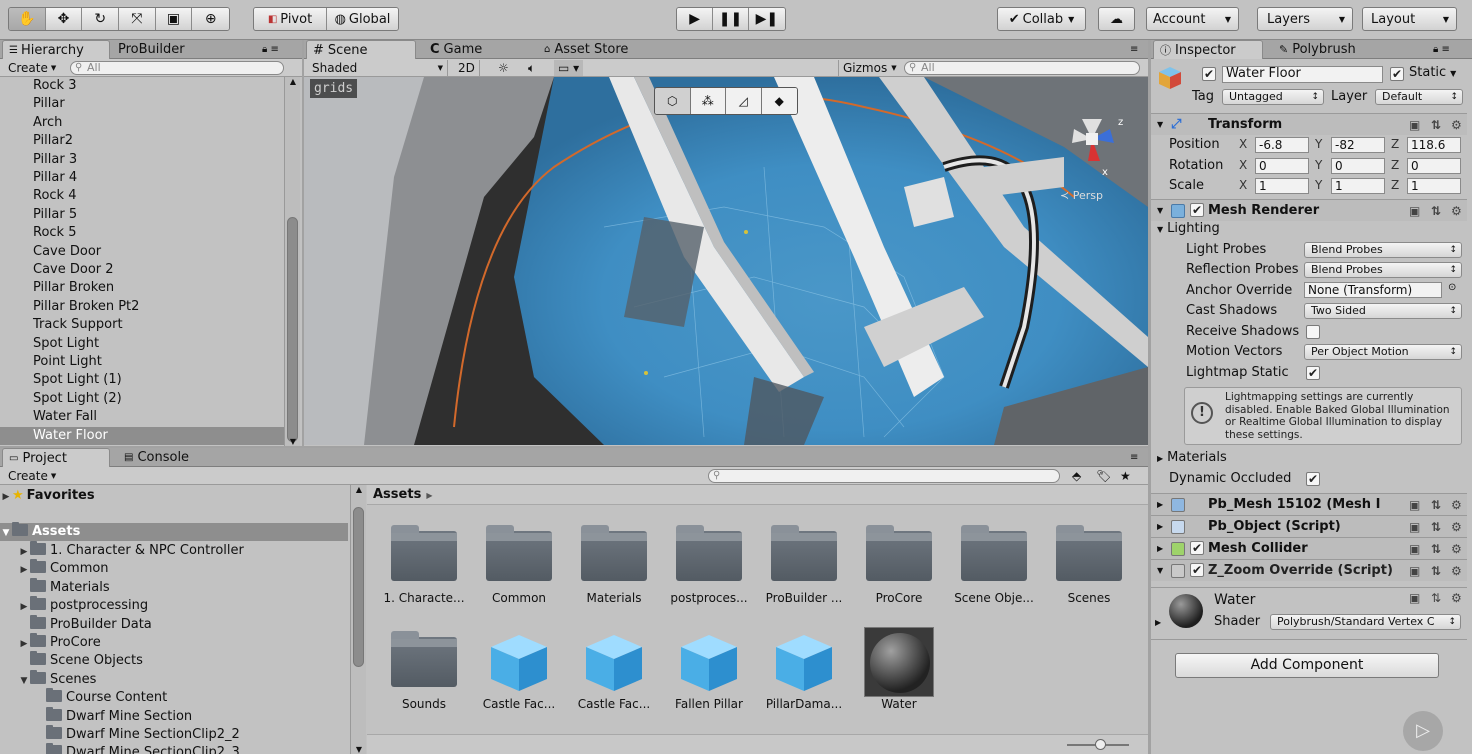  What do you see at coordinates (1197, 570) in the screenshot?
I see `component-enabled-checkbox: ✔` at bounding box center [1197, 570].